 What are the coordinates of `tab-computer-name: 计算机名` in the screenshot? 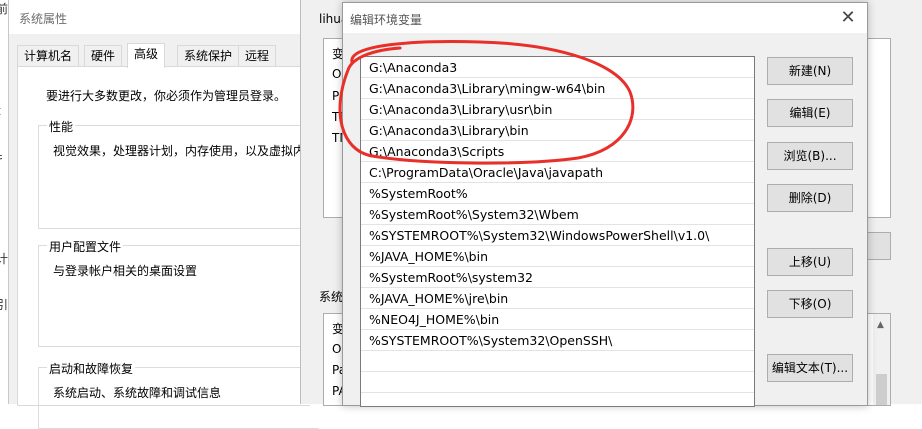 It's located at (48, 56).